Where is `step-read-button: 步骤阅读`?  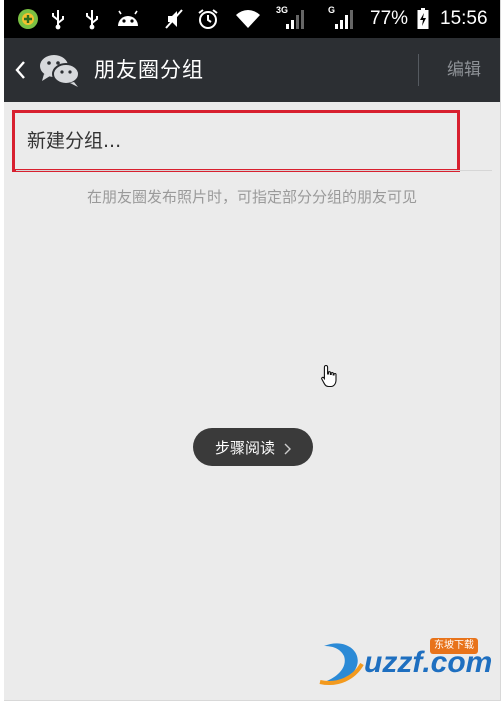
step-read-button: 步骤阅读 is located at coordinates (253, 447).